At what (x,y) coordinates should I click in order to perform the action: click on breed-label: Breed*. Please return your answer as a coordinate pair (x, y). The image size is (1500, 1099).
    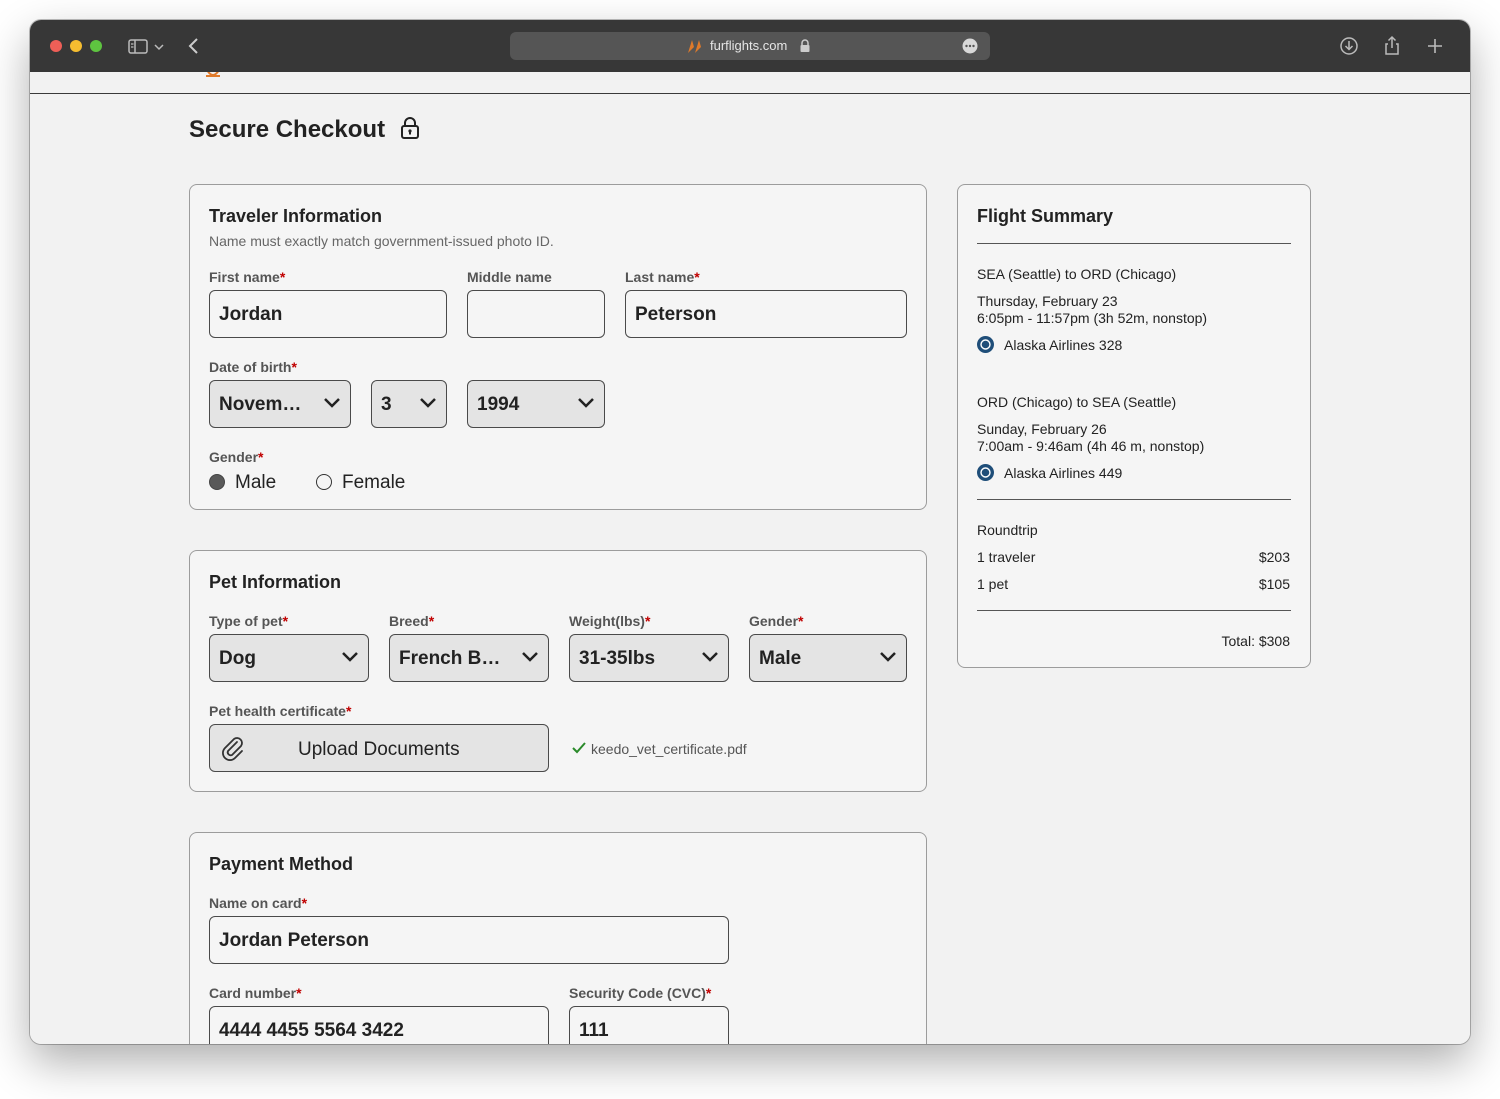
    Looking at the image, I should click on (412, 621).